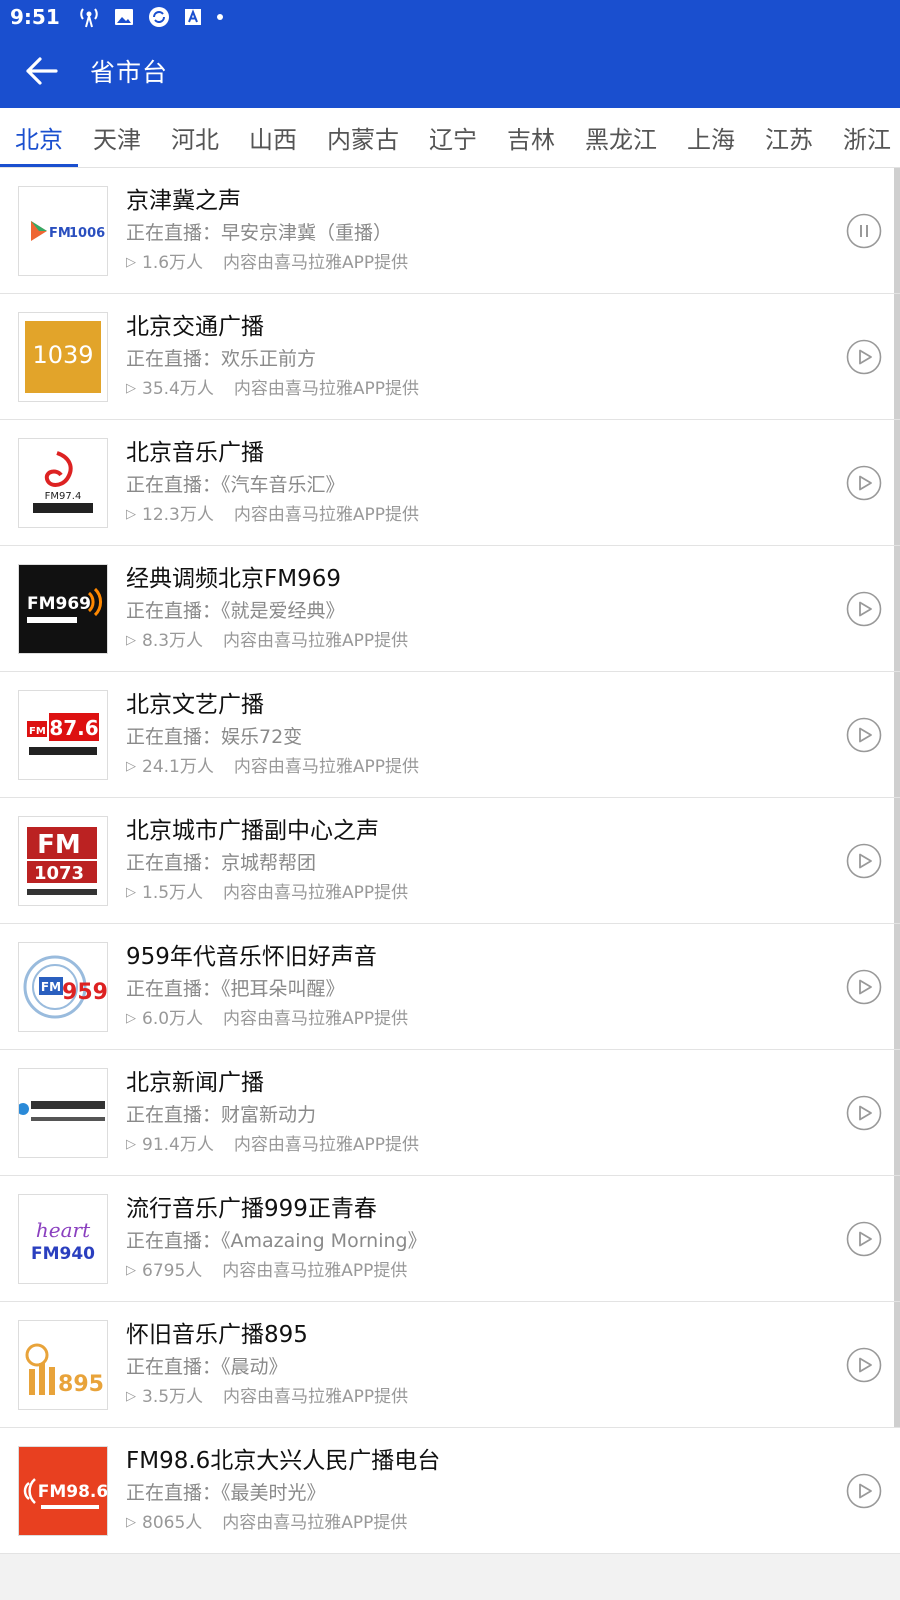  I want to click on station-logo: heart FM940, so click(63, 1238).